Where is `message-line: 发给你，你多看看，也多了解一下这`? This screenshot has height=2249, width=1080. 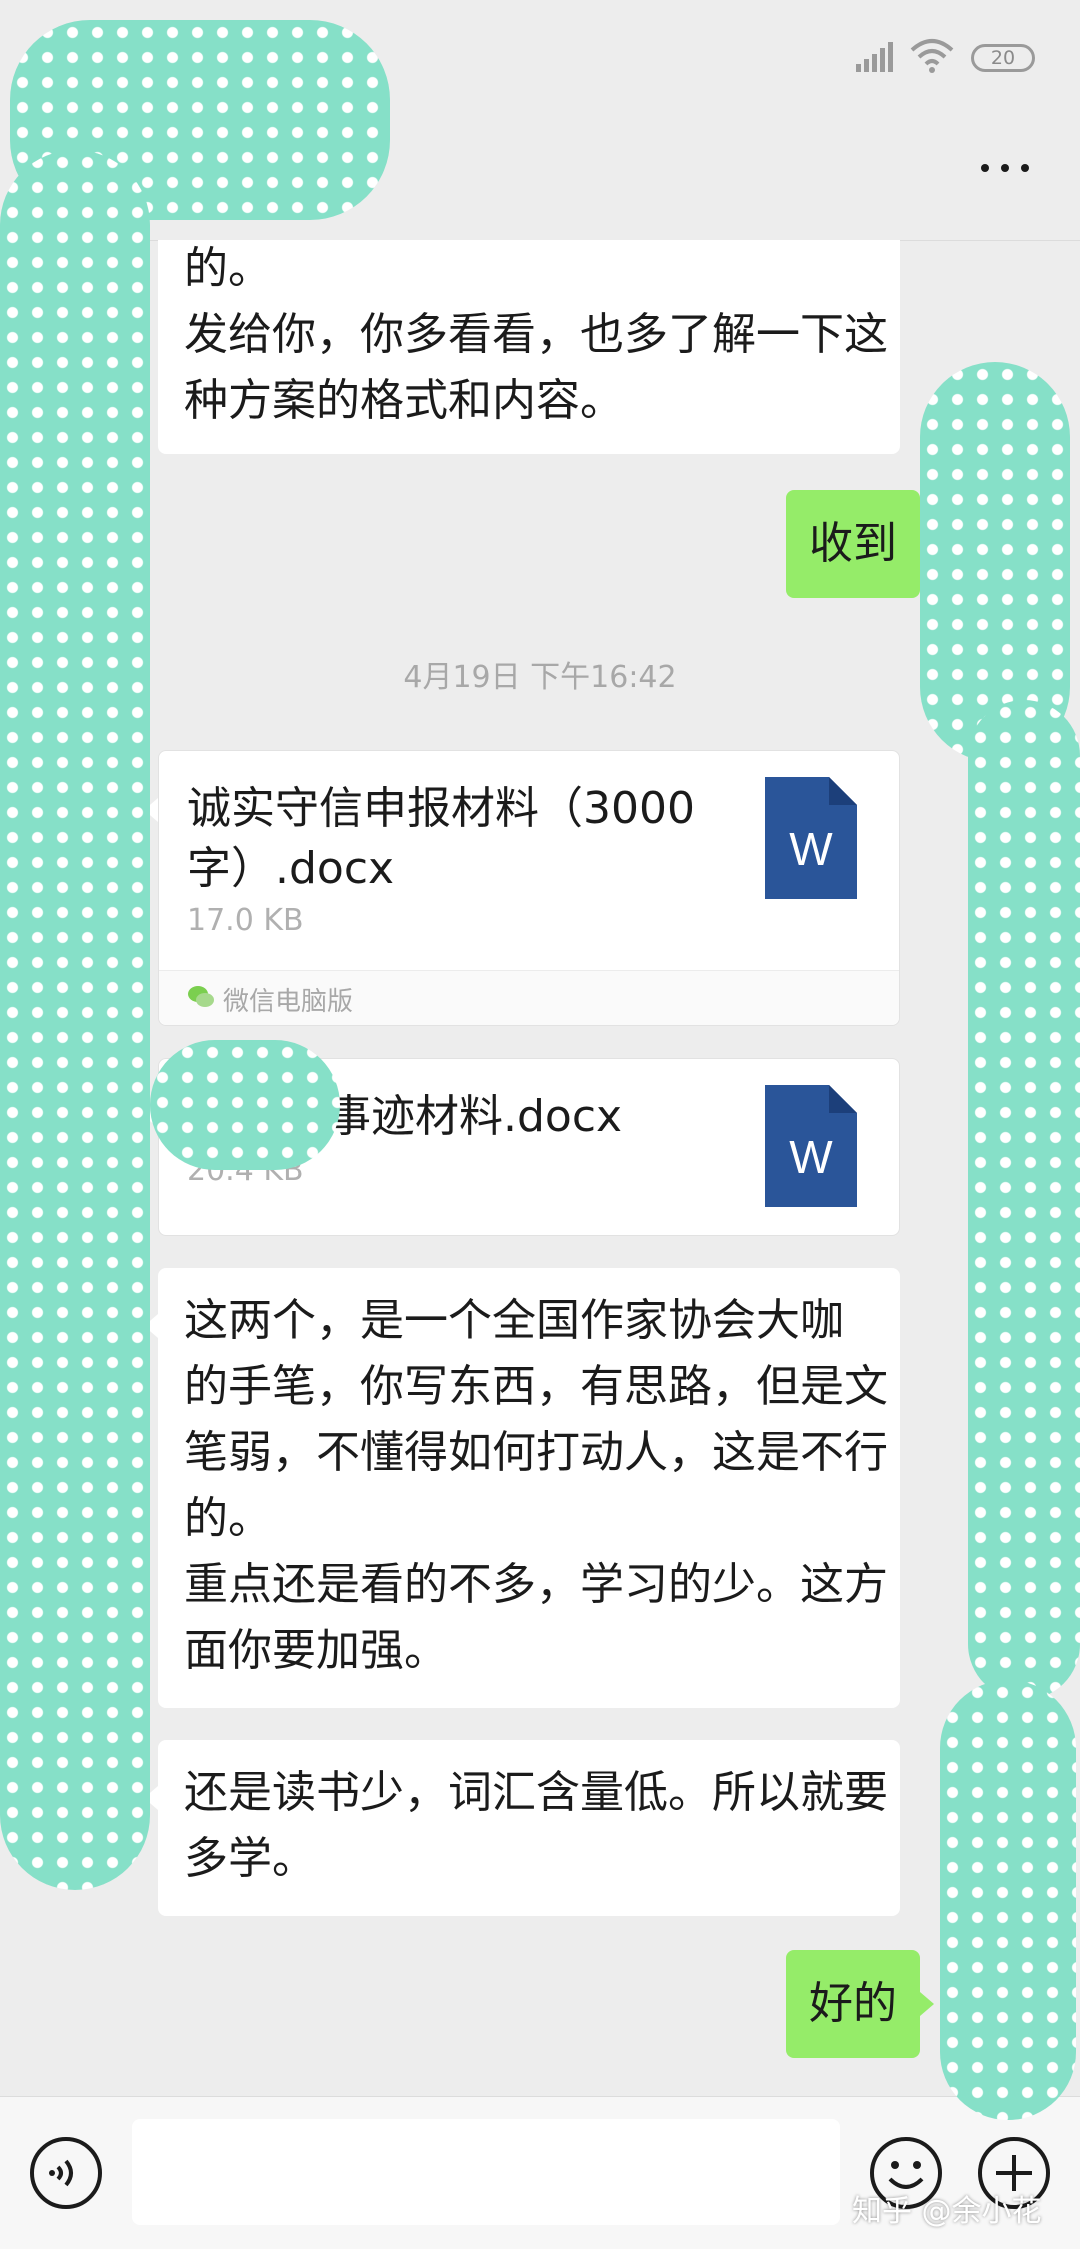
message-line: 发给你，你多看看，也多了解一下这 is located at coordinates (536, 334).